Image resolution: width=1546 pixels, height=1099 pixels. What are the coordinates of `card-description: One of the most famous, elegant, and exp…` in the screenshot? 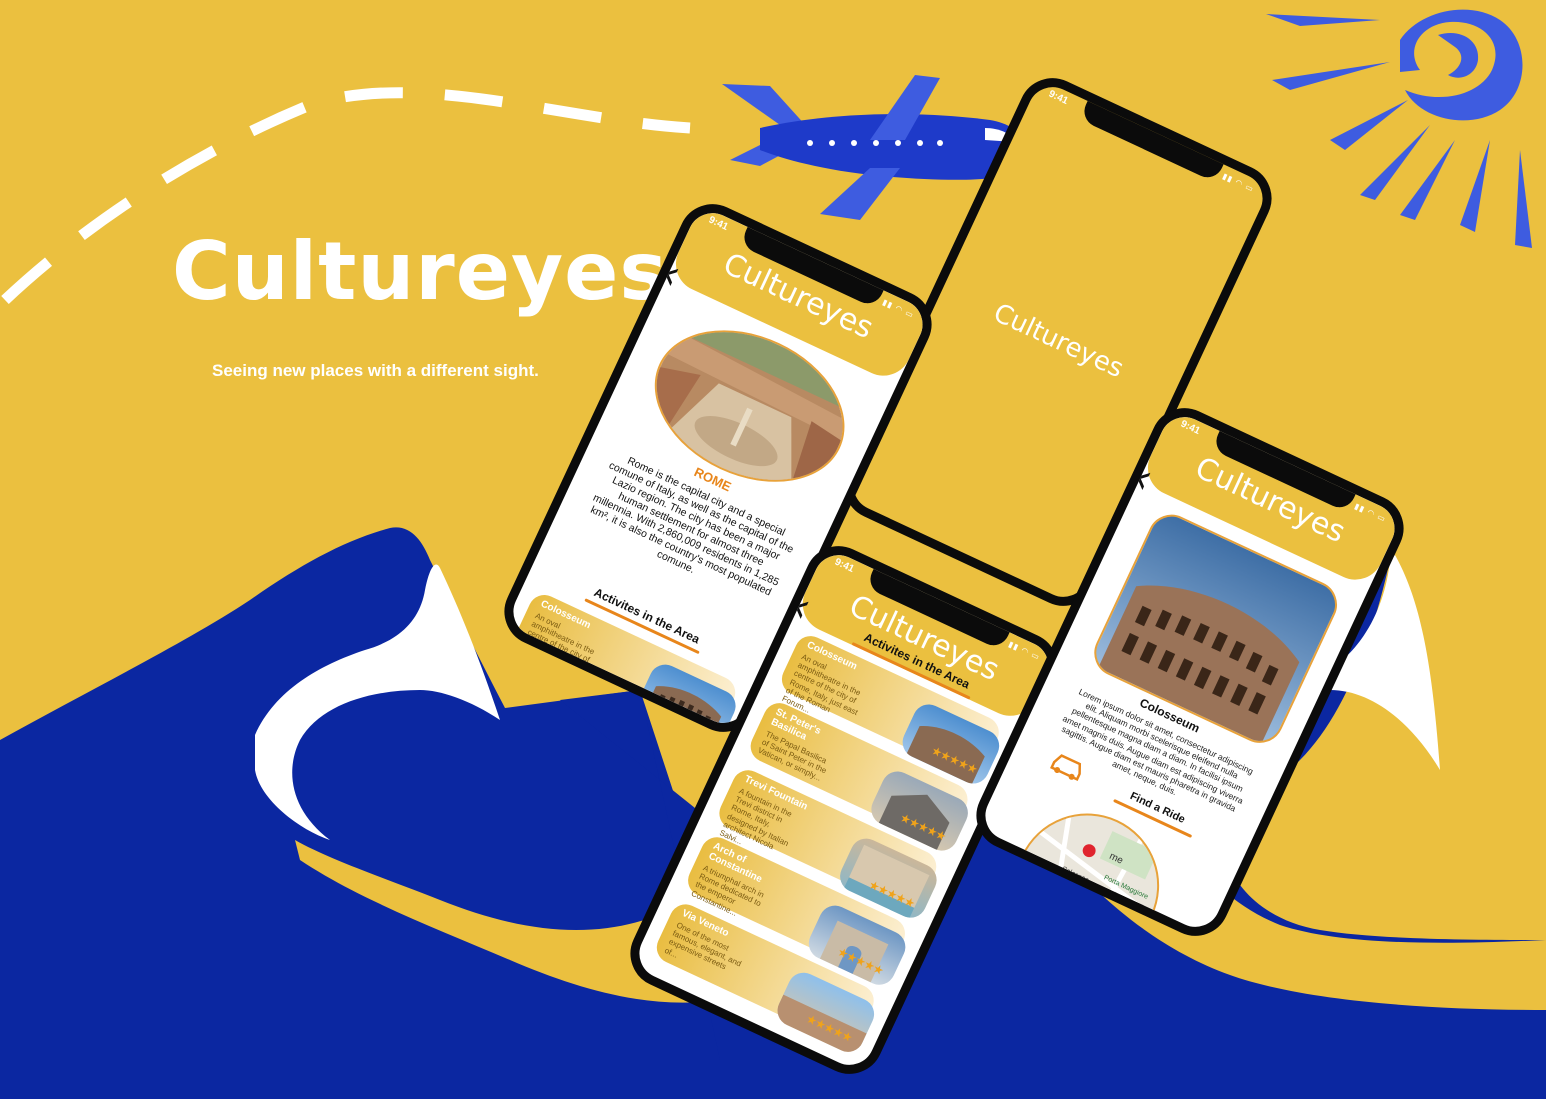 It's located at (703, 946).